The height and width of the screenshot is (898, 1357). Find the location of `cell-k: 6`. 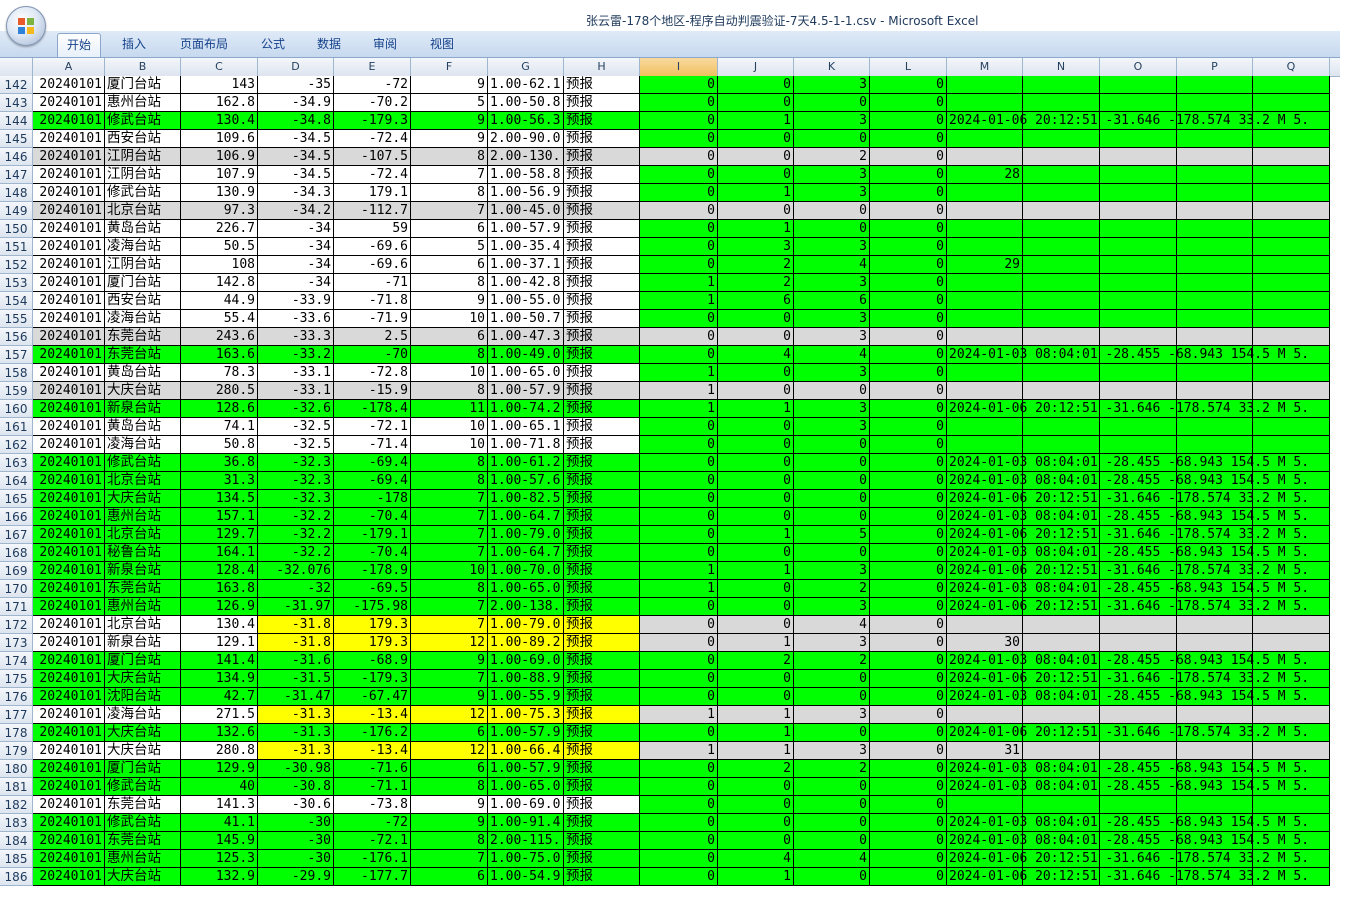

cell-k: 6 is located at coordinates (832, 301).